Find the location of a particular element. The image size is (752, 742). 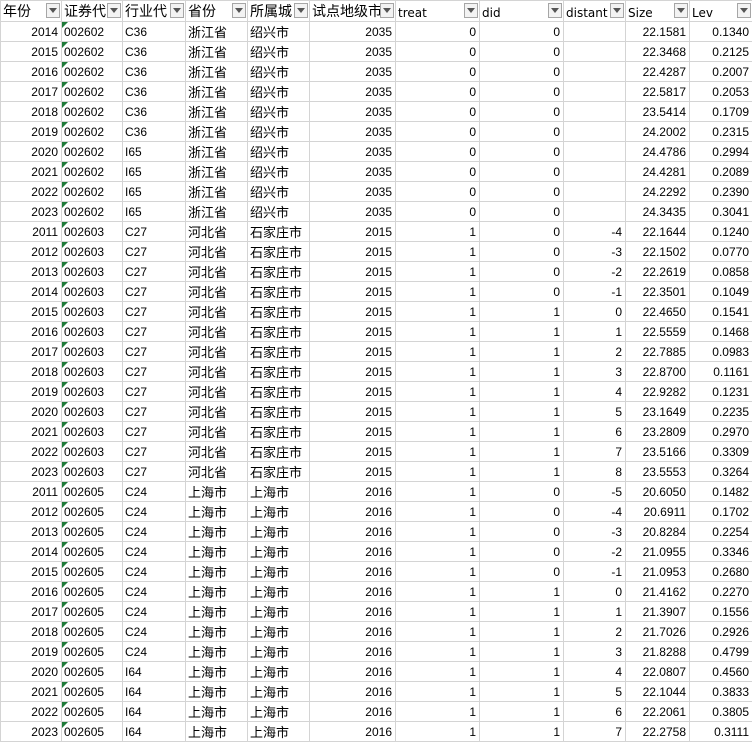

cell-year: 2023 is located at coordinates (31, 212).